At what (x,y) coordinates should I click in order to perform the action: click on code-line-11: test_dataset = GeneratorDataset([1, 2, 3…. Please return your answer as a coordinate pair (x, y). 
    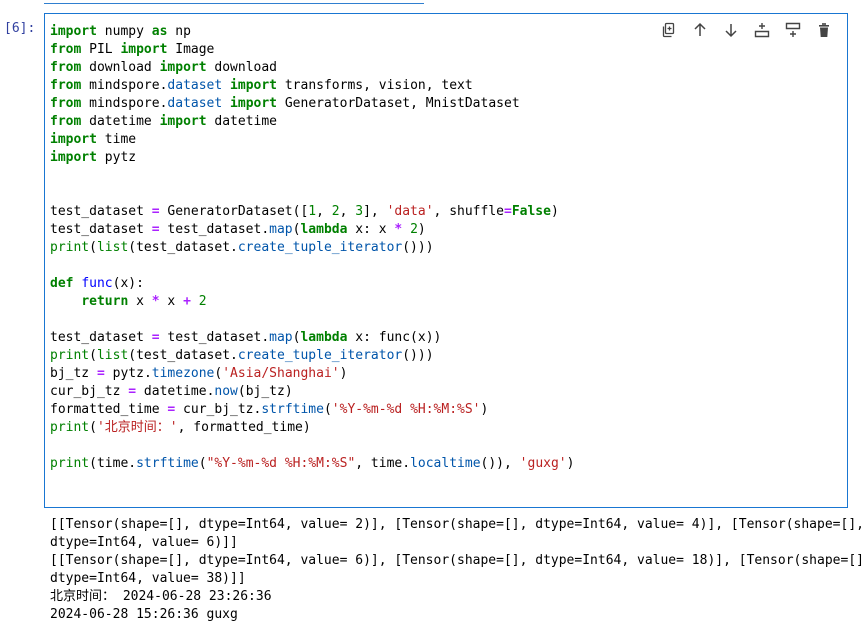
    Looking at the image, I should click on (304, 211).